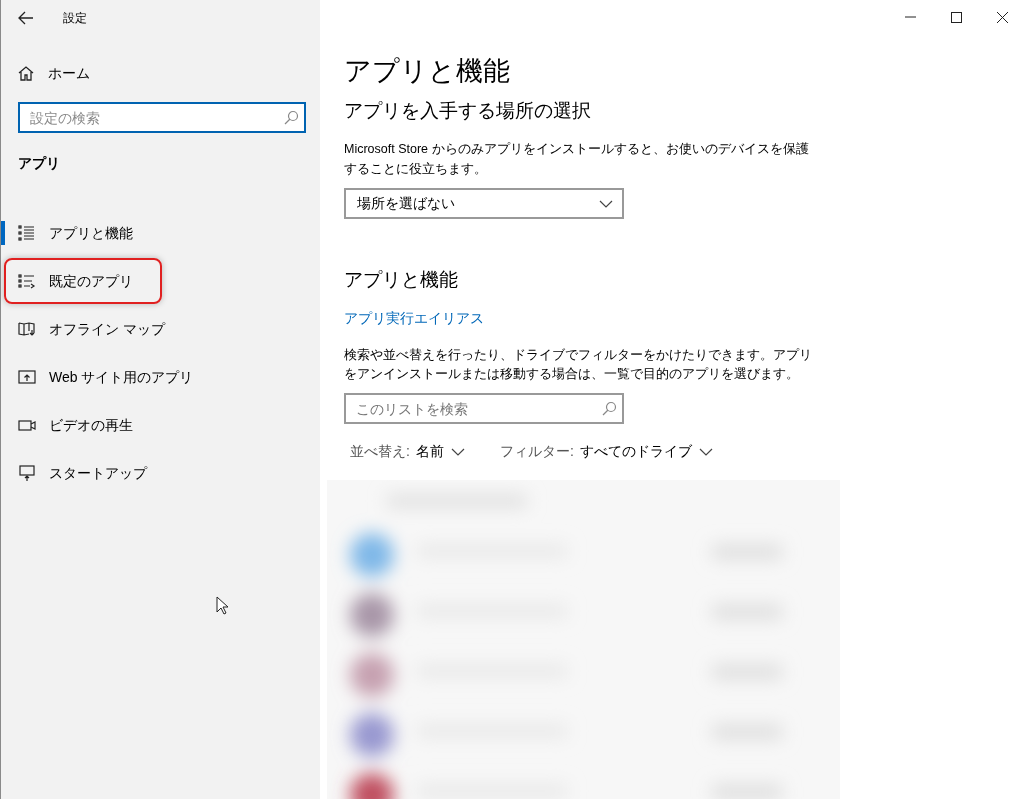  Describe the element at coordinates (75, 233) in the screenshot. I see `sidebar-item: アプリと機能` at that location.